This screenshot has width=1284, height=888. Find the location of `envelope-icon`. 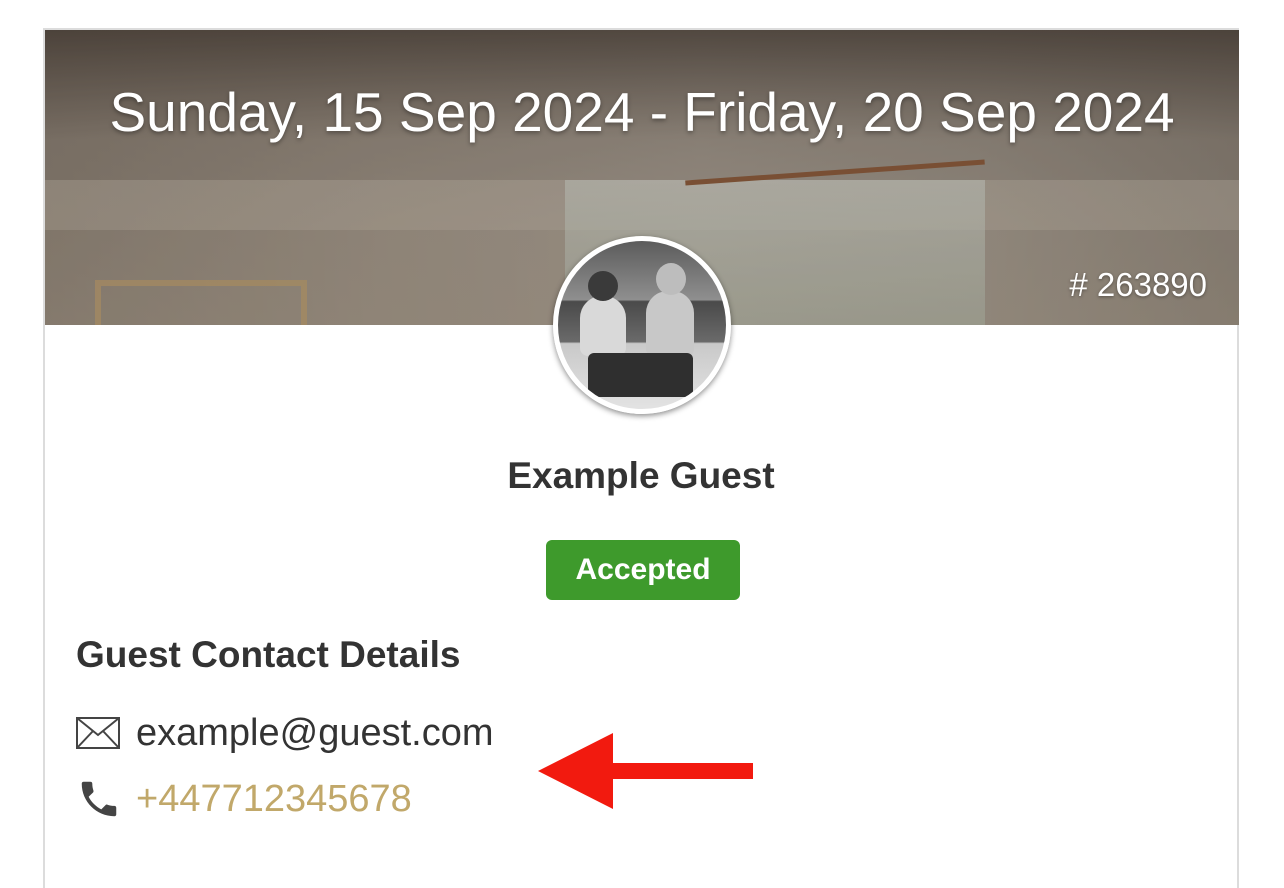

envelope-icon is located at coordinates (99, 733).